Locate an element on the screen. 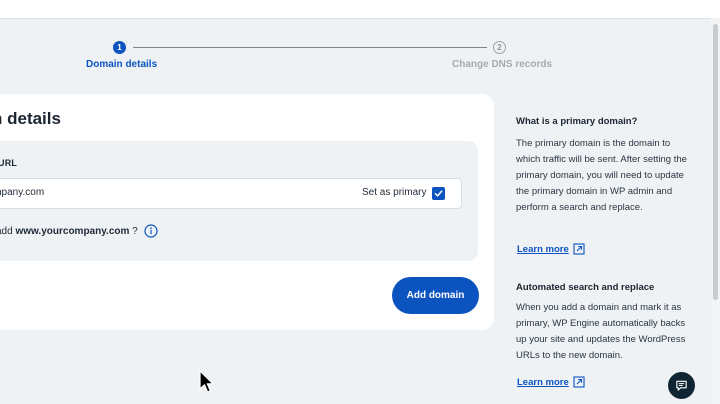 This screenshot has width=720, height=404. set-as-primary-checkbox is located at coordinates (438, 193).